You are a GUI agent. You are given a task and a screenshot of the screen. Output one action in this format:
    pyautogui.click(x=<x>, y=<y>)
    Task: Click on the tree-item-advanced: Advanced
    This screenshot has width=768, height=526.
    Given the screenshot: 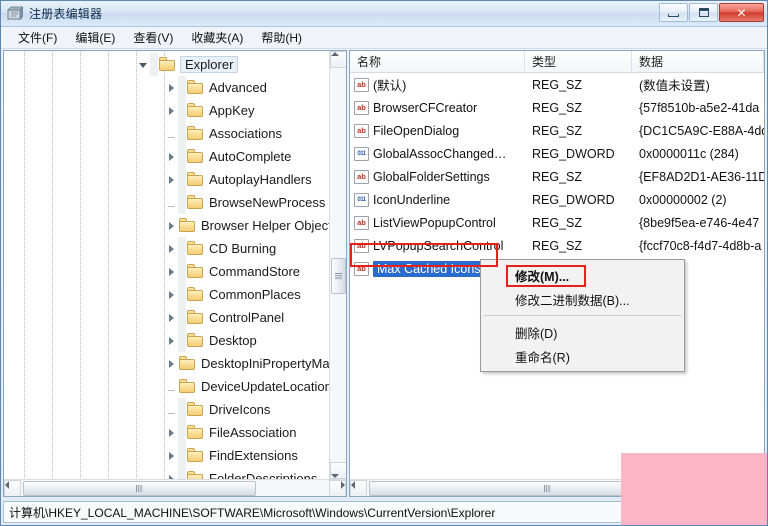 What is the action you would take?
    pyautogui.click(x=167, y=87)
    